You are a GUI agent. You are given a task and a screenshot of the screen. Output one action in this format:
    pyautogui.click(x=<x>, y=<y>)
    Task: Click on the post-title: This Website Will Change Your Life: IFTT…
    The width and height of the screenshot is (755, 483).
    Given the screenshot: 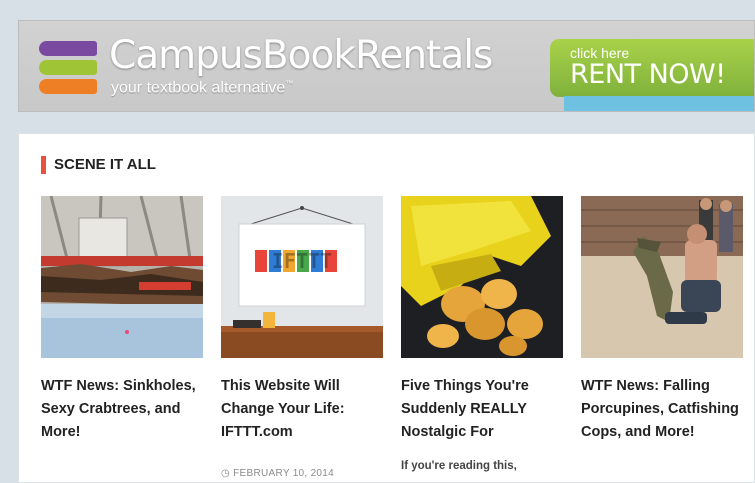 What is the action you would take?
    pyautogui.click(x=302, y=409)
    